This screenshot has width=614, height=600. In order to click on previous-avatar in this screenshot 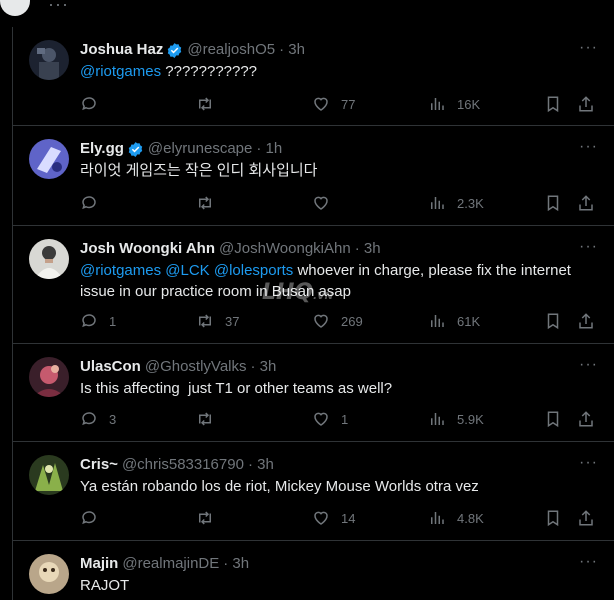, I will do `click(15, 8)`.